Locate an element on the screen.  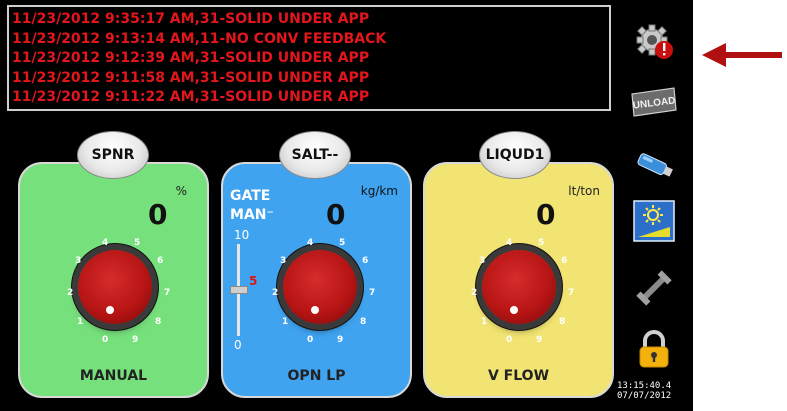
slider-thumb is located at coordinates (239, 290).